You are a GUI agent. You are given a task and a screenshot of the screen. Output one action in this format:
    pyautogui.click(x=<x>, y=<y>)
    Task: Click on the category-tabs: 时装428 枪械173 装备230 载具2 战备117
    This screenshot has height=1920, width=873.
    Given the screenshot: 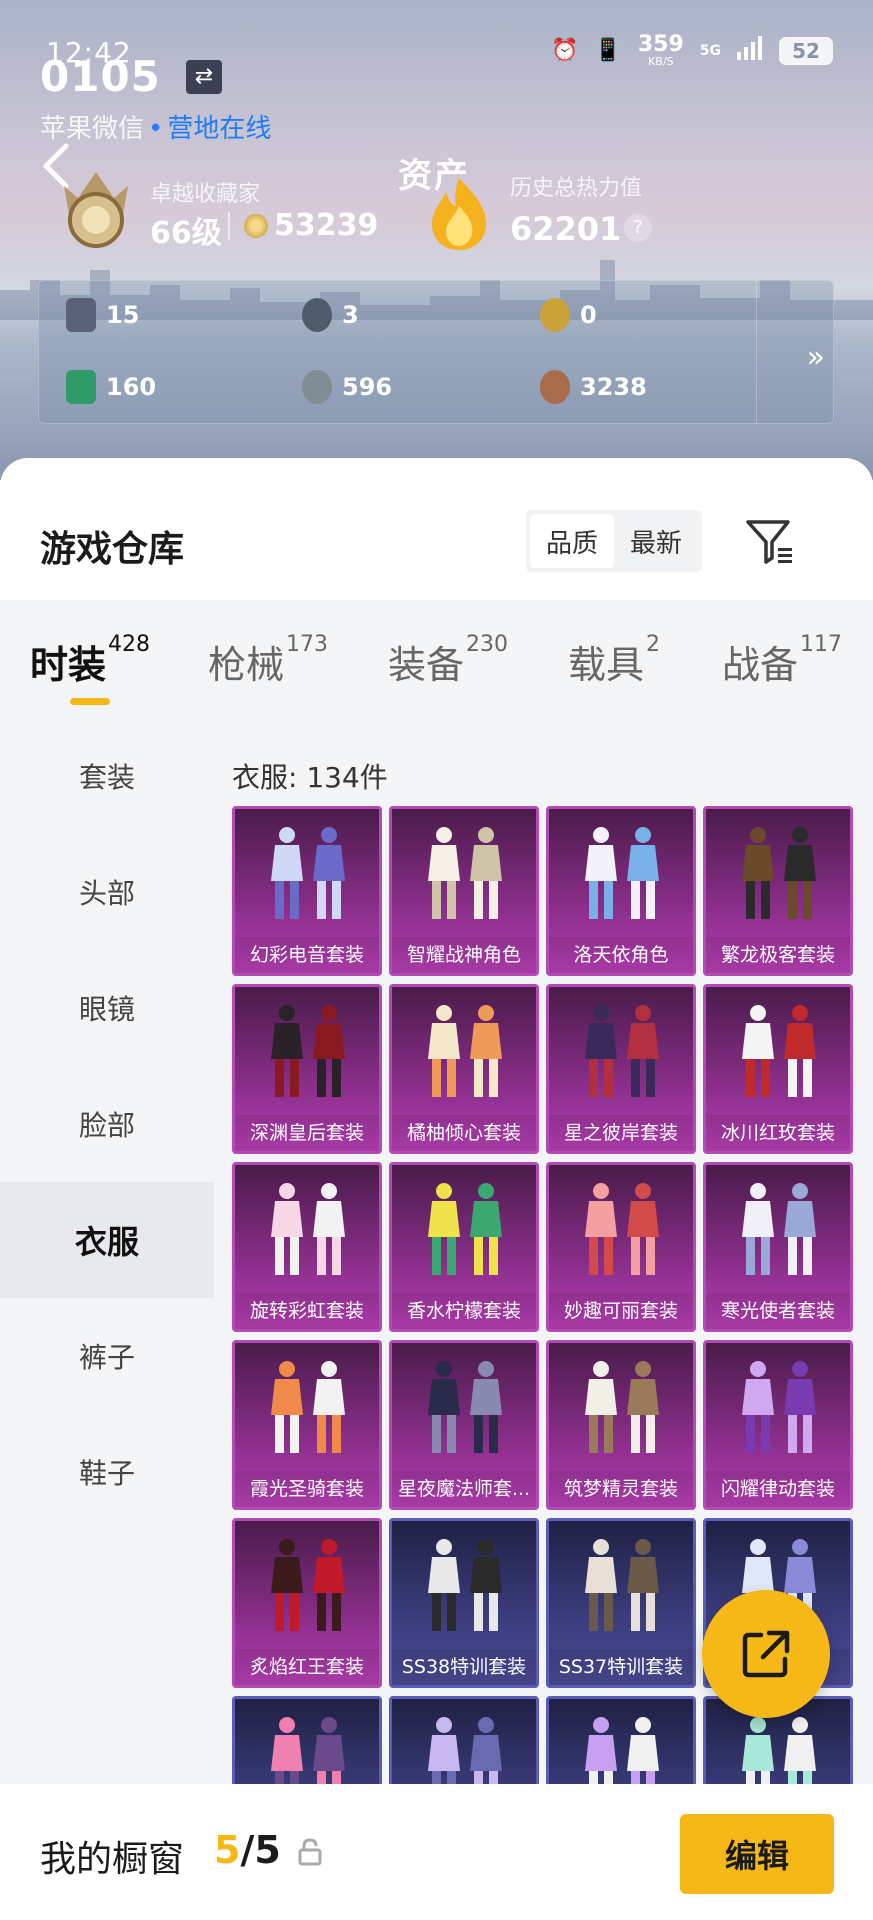 What is the action you would take?
    pyautogui.click(x=436, y=659)
    